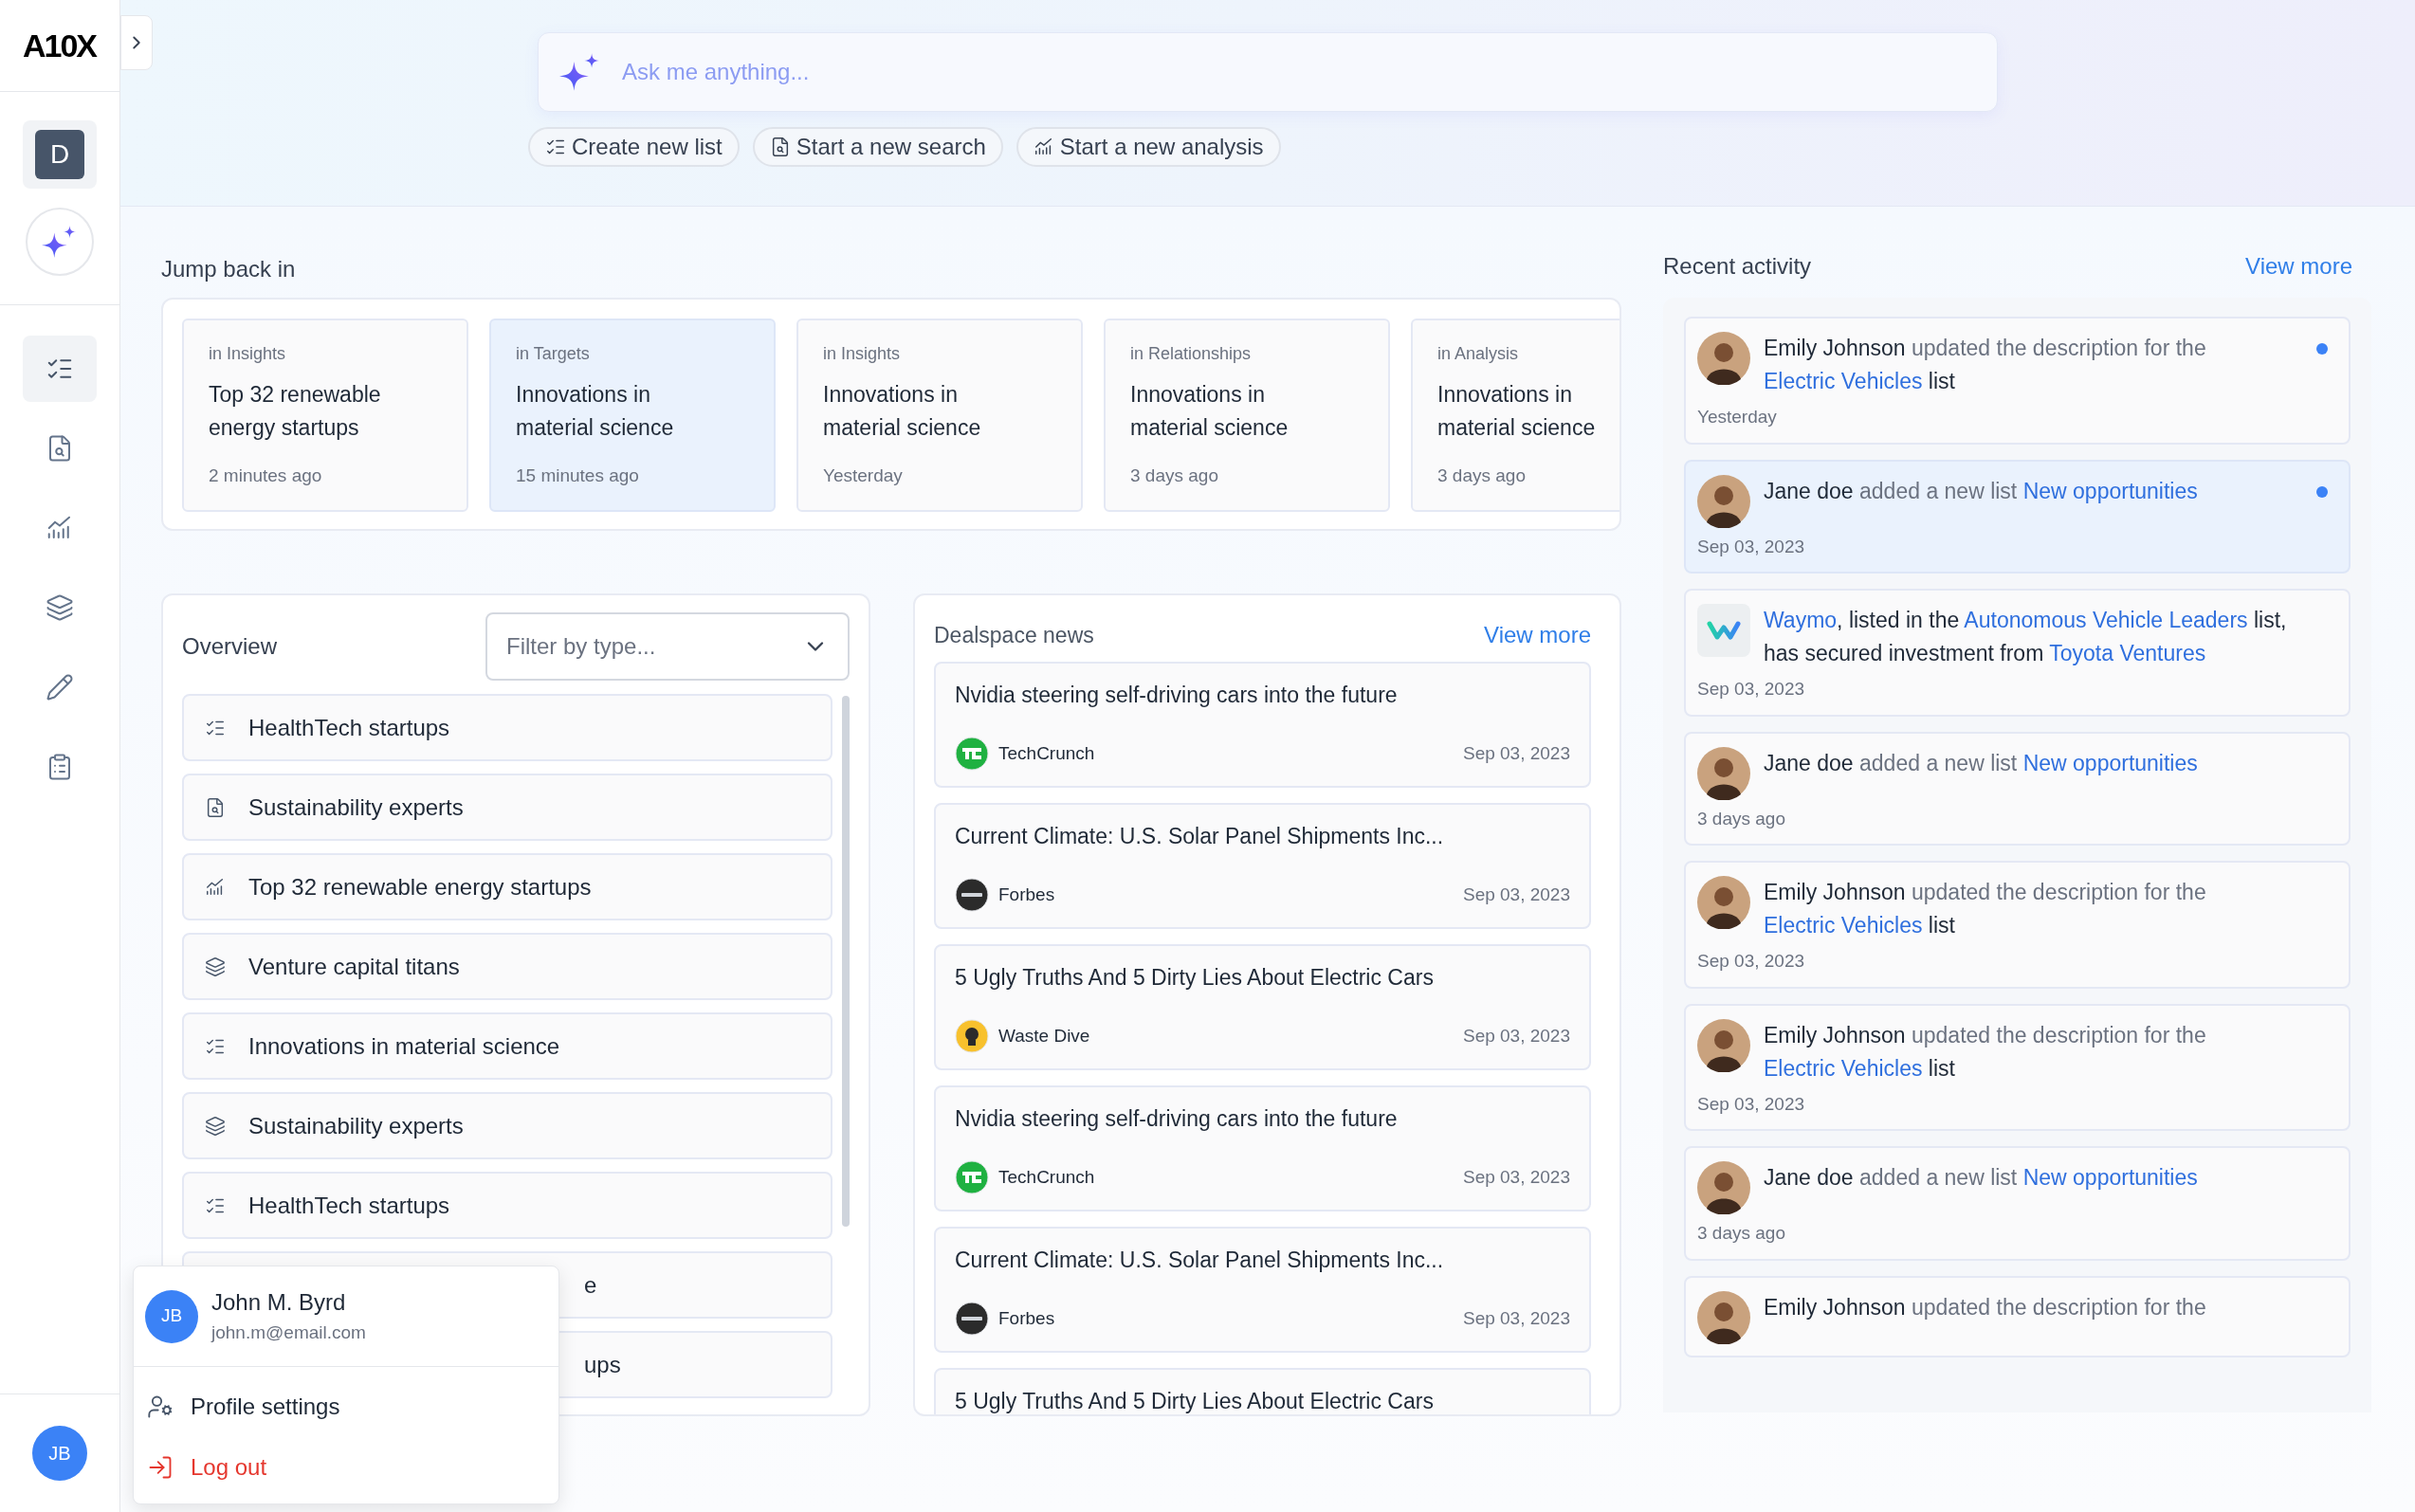 The image size is (2415, 1512). Describe the element at coordinates (229, 268) in the screenshot. I see `section-title: Jump back in` at that location.